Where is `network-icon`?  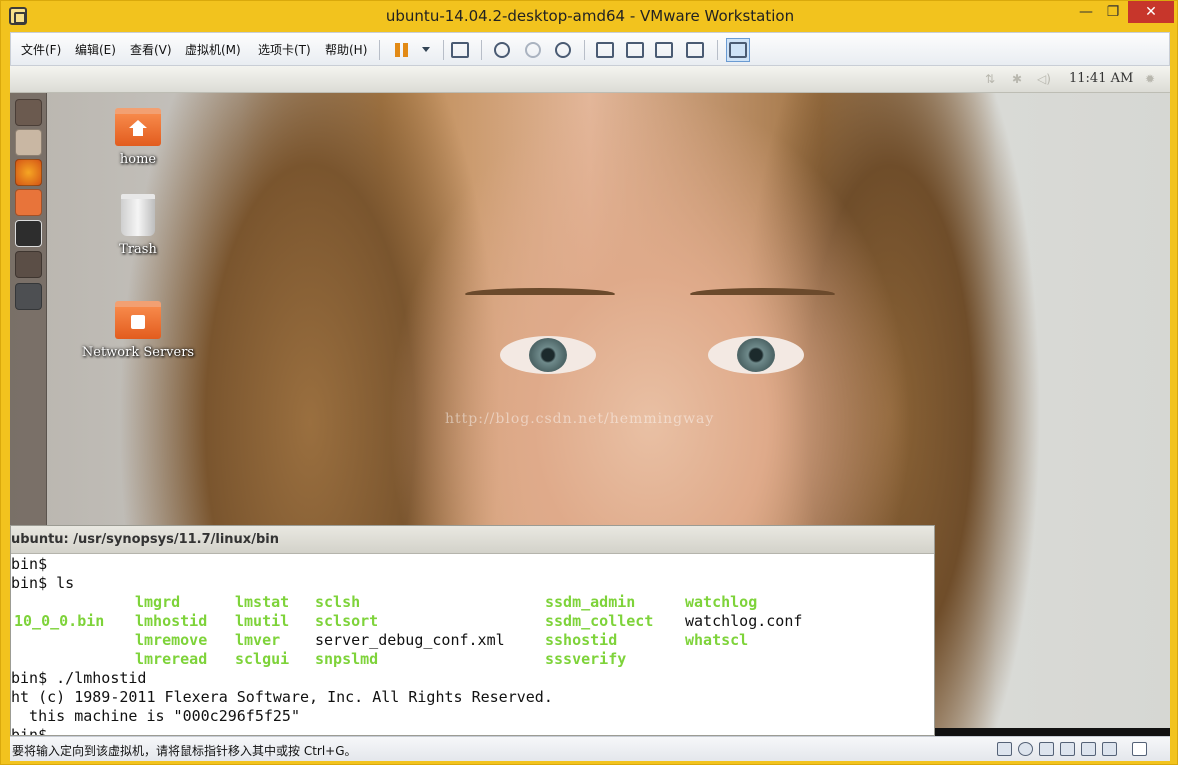 network-icon is located at coordinates (138, 322).